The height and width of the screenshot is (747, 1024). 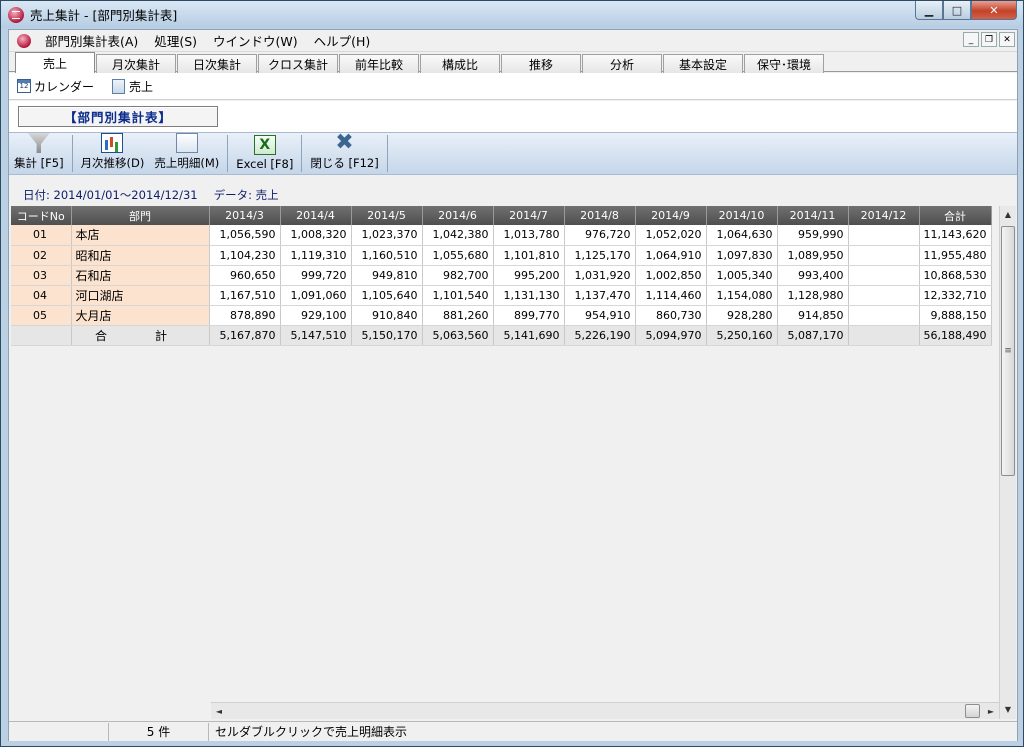 What do you see at coordinates (245, 275) in the screenshot?
I see `value-cell: 960,650` at bounding box center [245, 275].